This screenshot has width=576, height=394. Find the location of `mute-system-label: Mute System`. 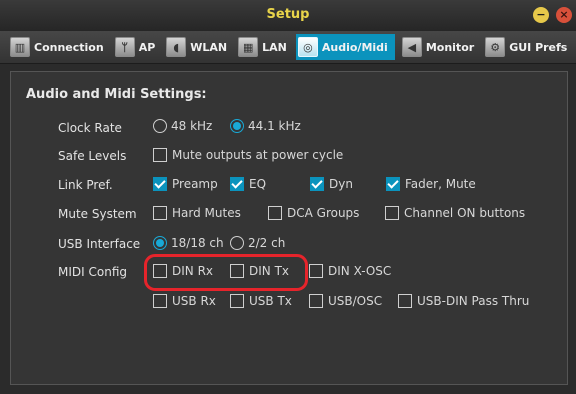

mute-system-label: Mute System is located at coordinates (97, 214).